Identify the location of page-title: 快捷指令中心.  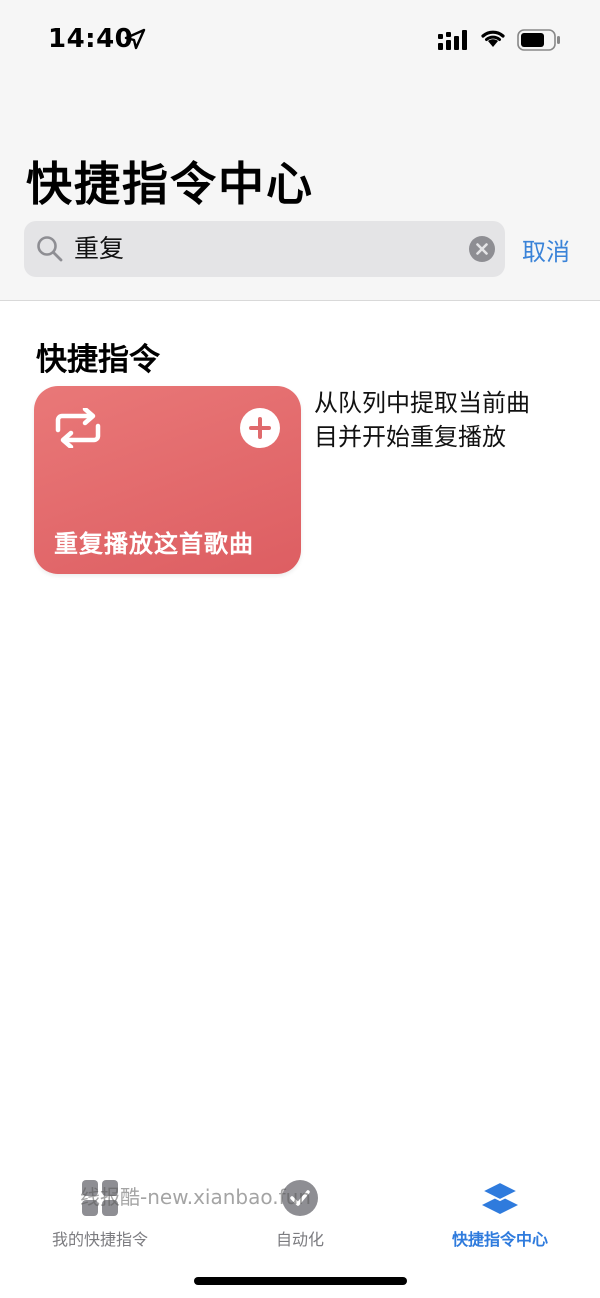
(170, 184).